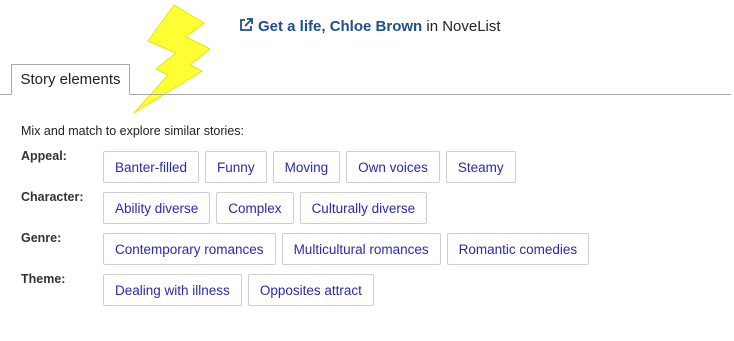  I want to click on facet-chip: Banter-filled, so click(151, 167).